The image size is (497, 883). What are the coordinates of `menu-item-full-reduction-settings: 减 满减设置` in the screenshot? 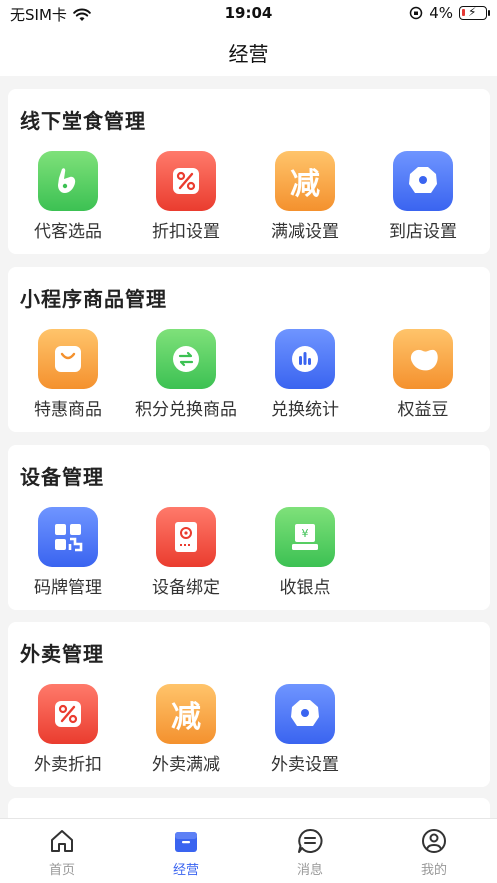 It's located at (305, 201).